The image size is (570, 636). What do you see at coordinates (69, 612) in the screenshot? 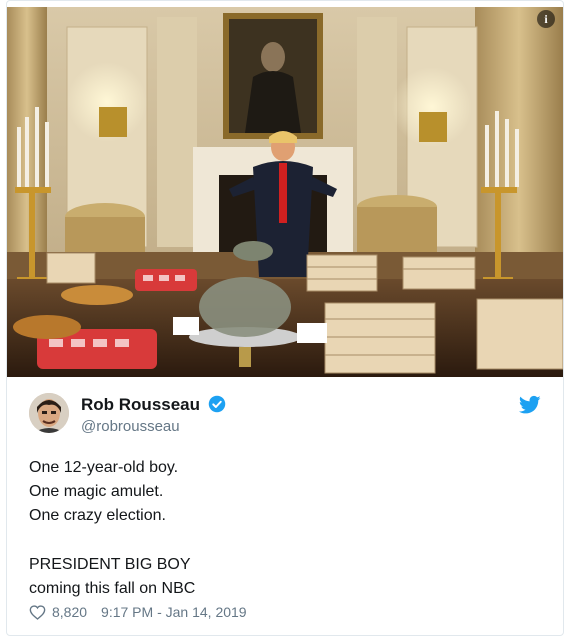
I see `like-count: 8,820` at bounding box center [69, 612].